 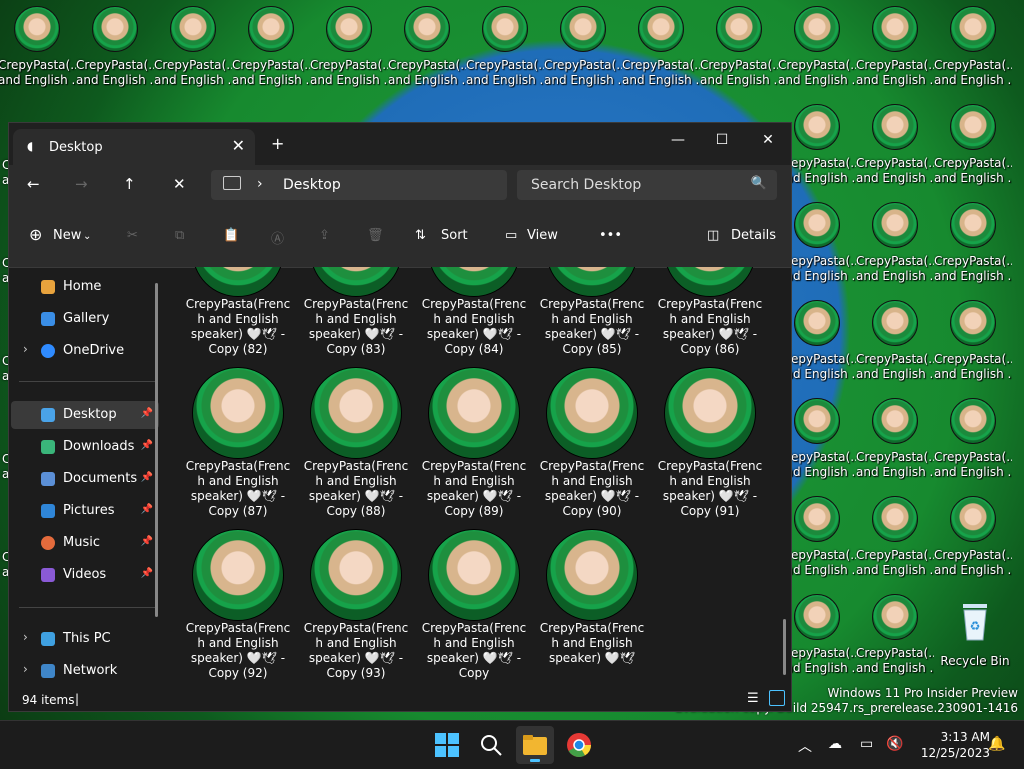 I want to click on up-arrow-icon: ↑, so click(x=129, y=184).